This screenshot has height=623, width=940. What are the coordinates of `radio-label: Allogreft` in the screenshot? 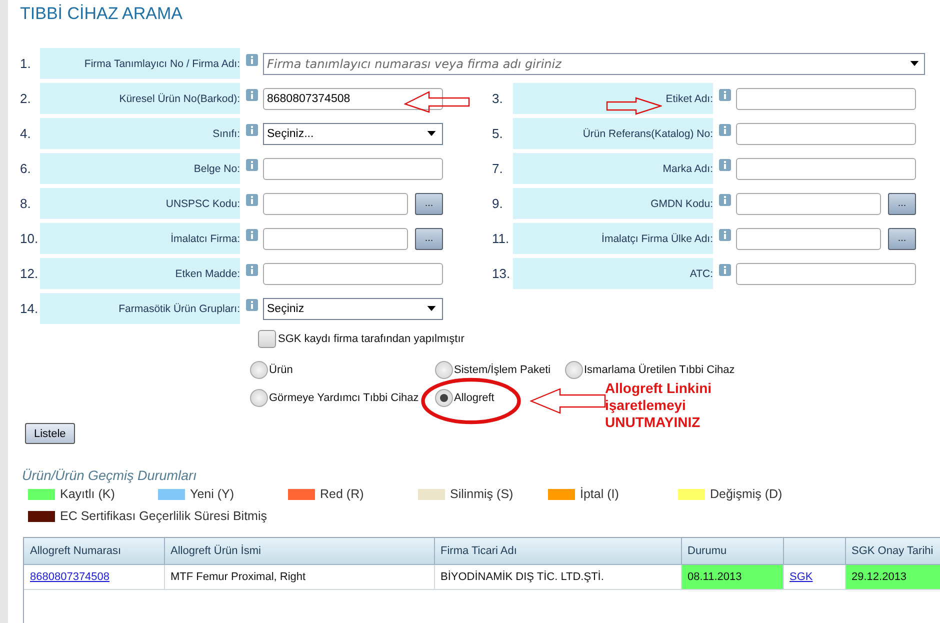 It's located at (474, 398).